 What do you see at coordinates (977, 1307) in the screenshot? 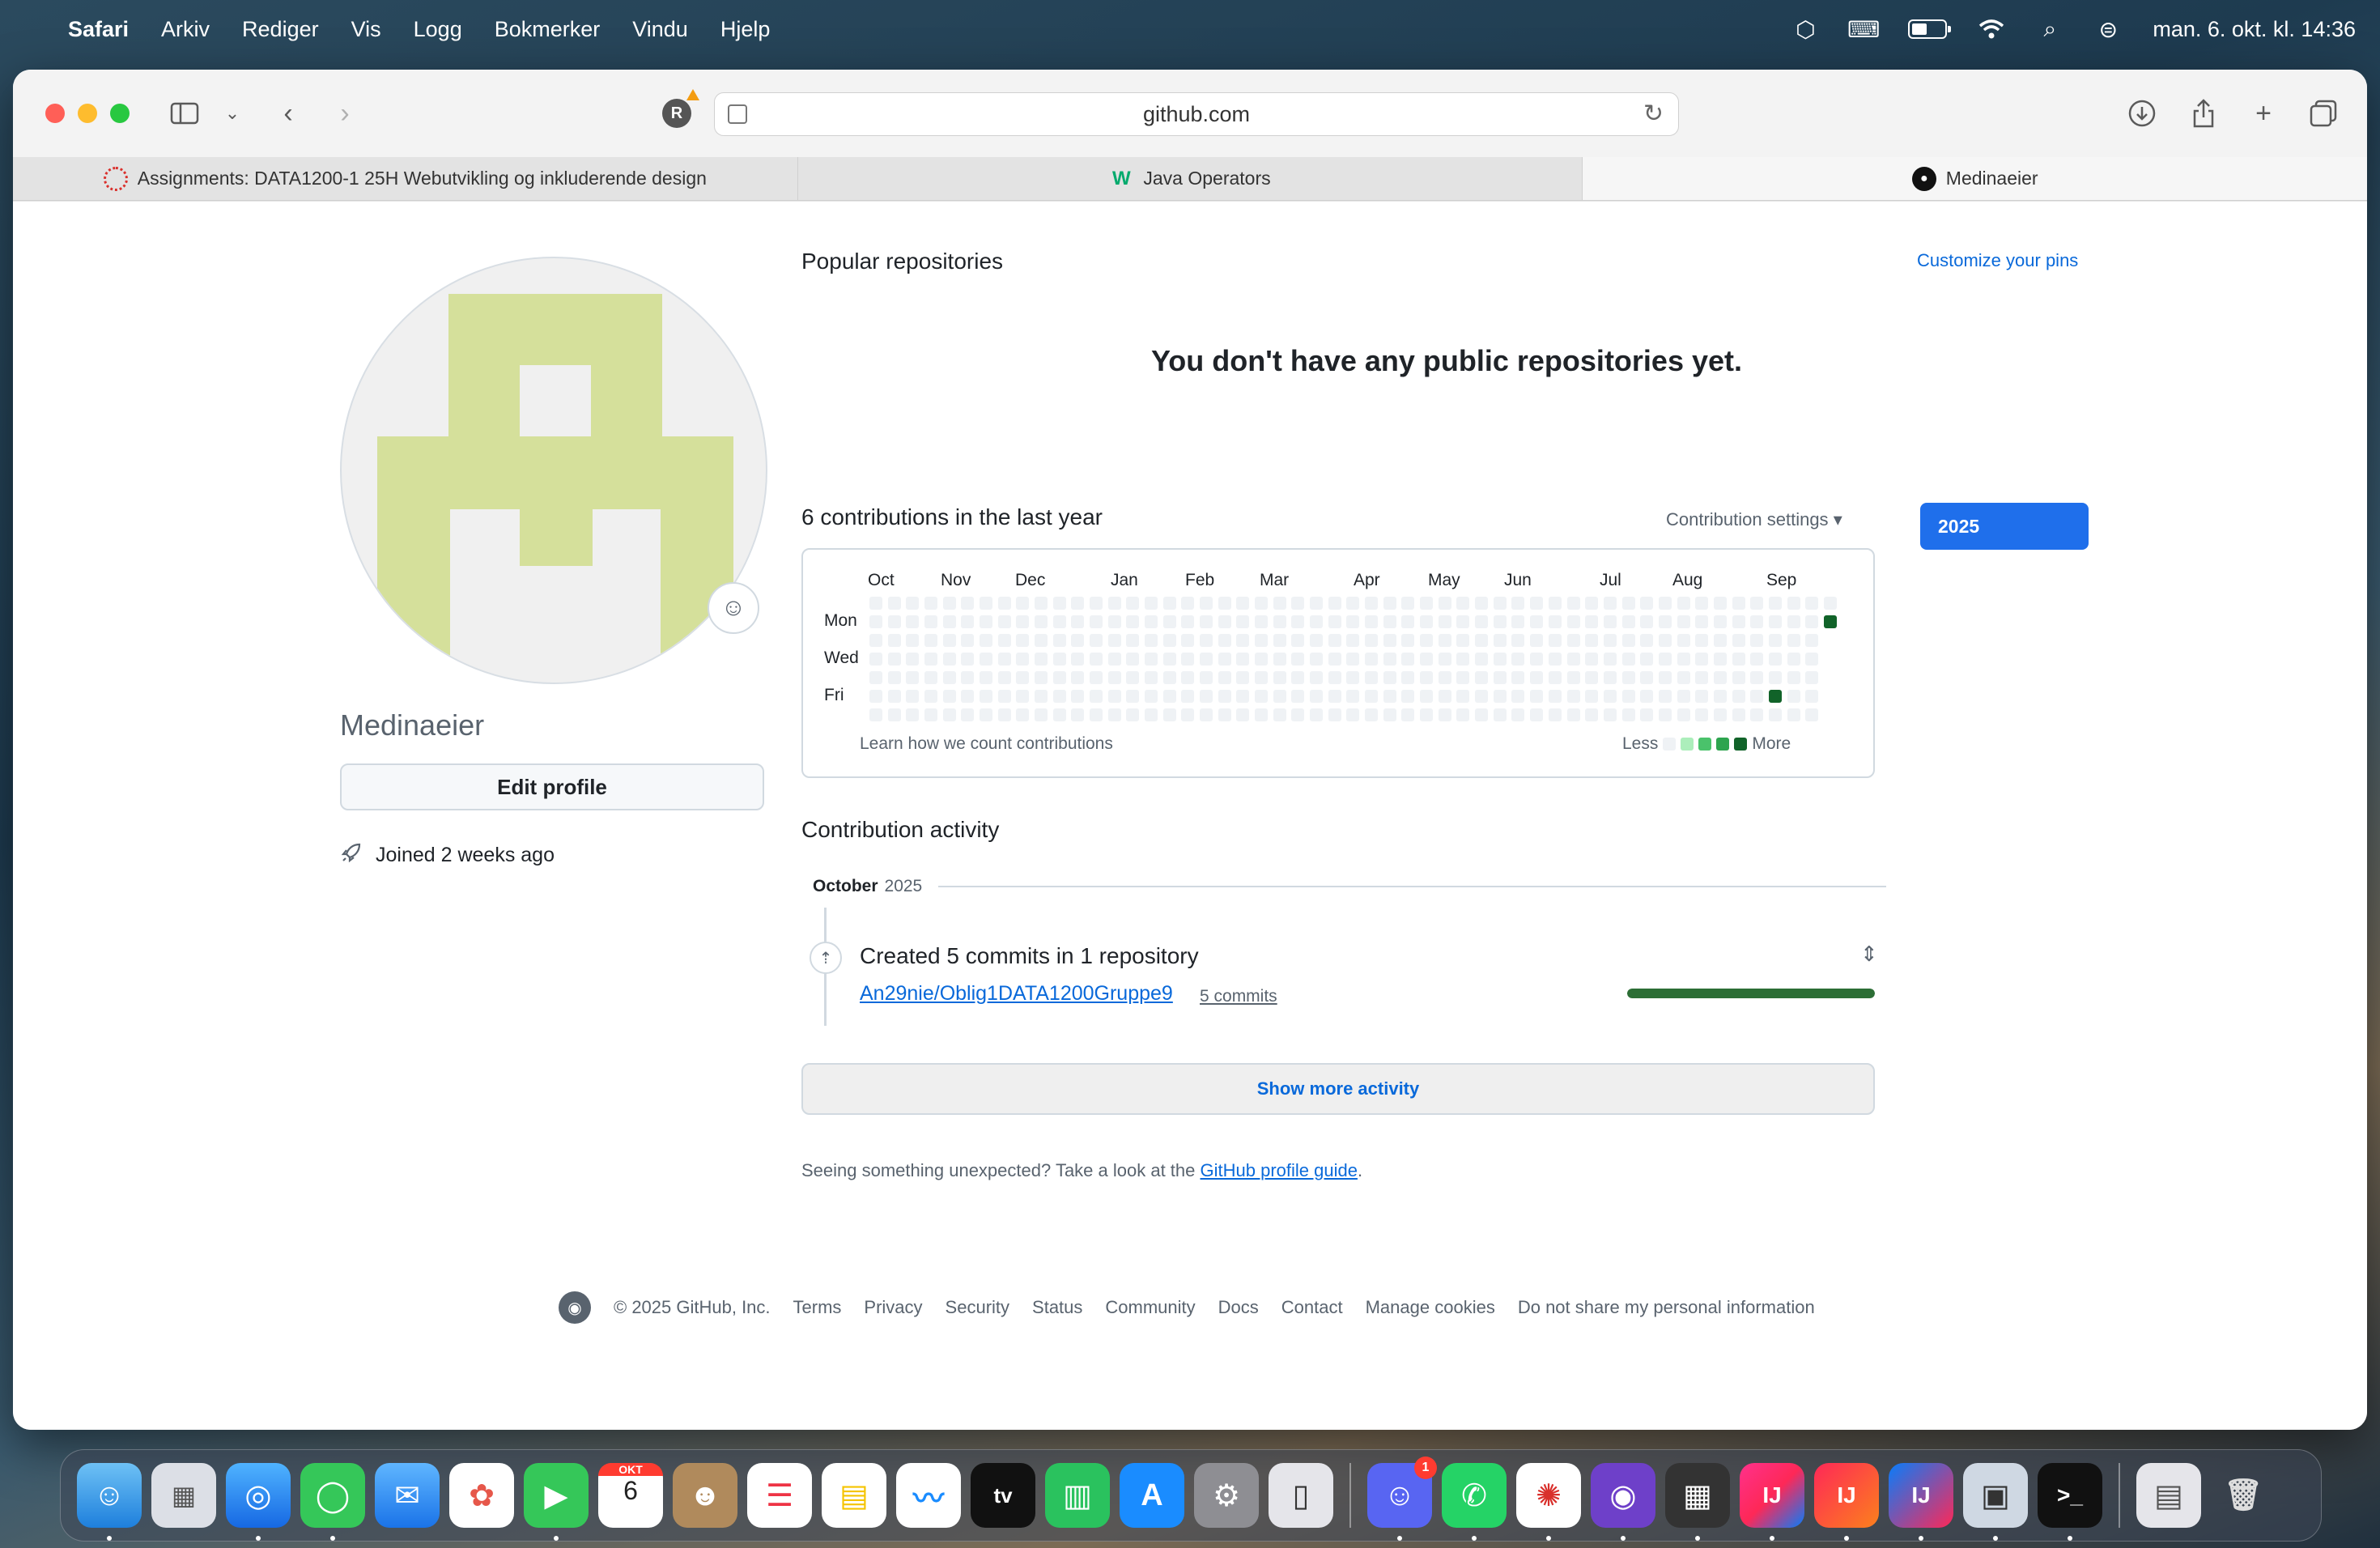
I see `footer-link-security: Security` at bounding box center [977, 1307].